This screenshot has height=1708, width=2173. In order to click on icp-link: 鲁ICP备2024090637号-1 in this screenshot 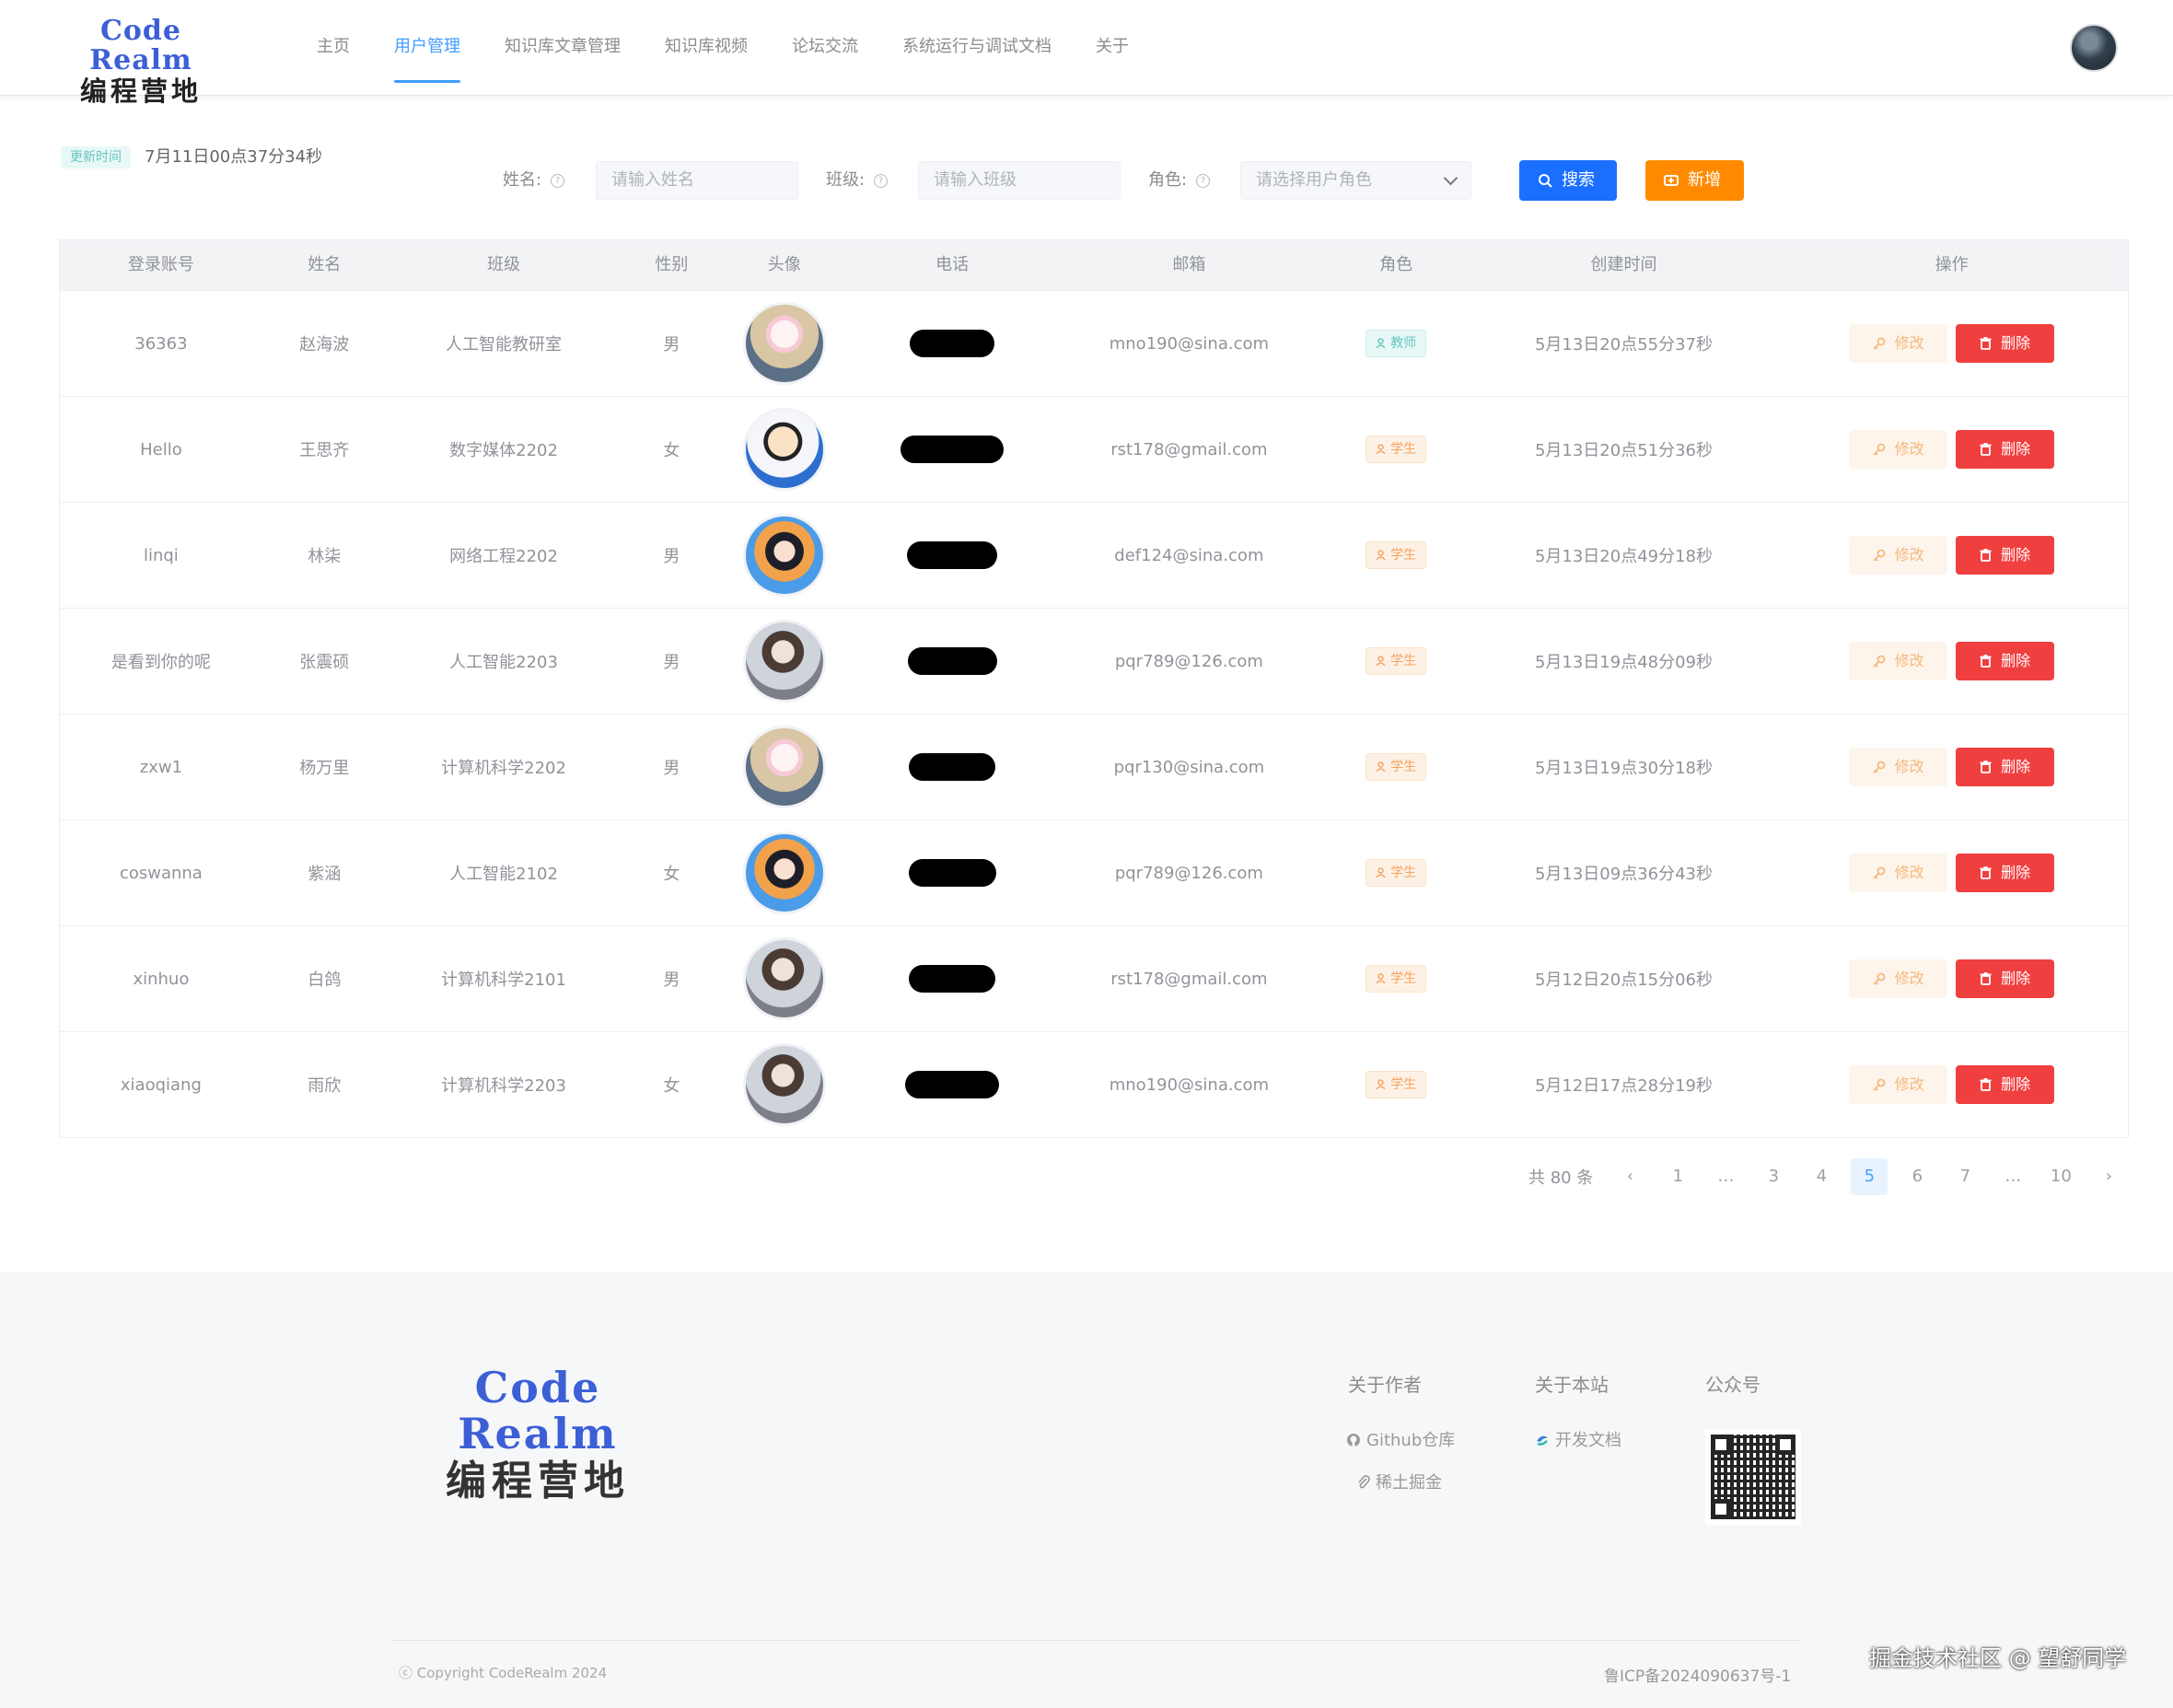, I will do `click(1697, 1675)`.